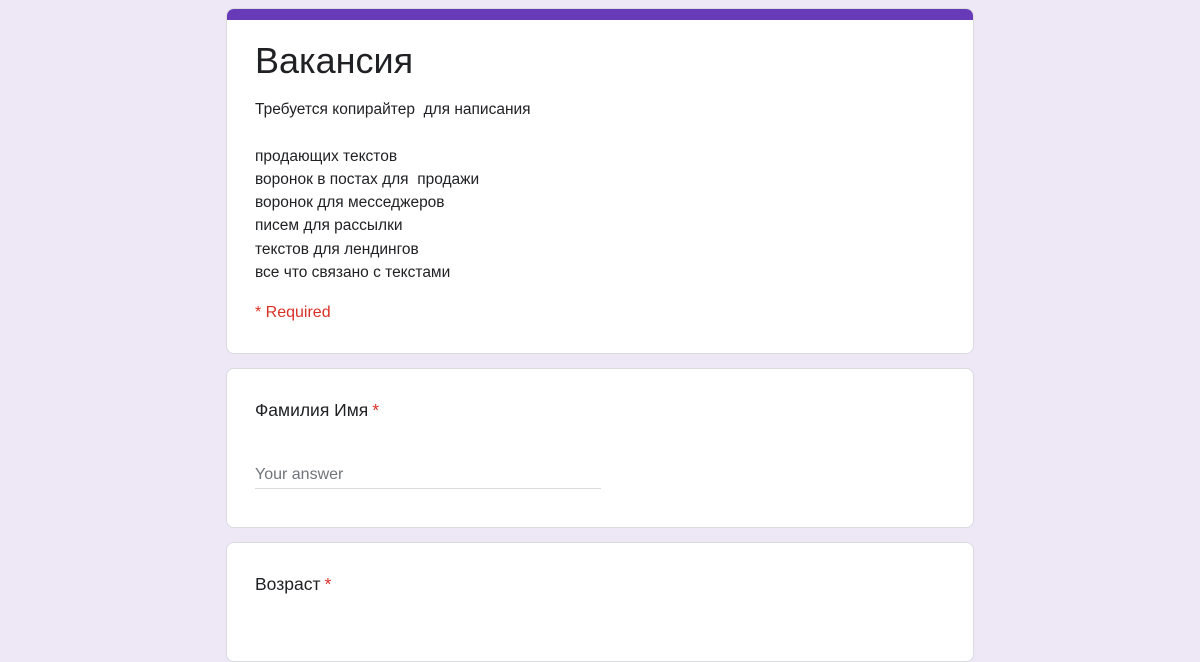 Image resolution: width=1200 pixels, height=662 pixels. I want to click on required-note: * Required, so click(293, 312).